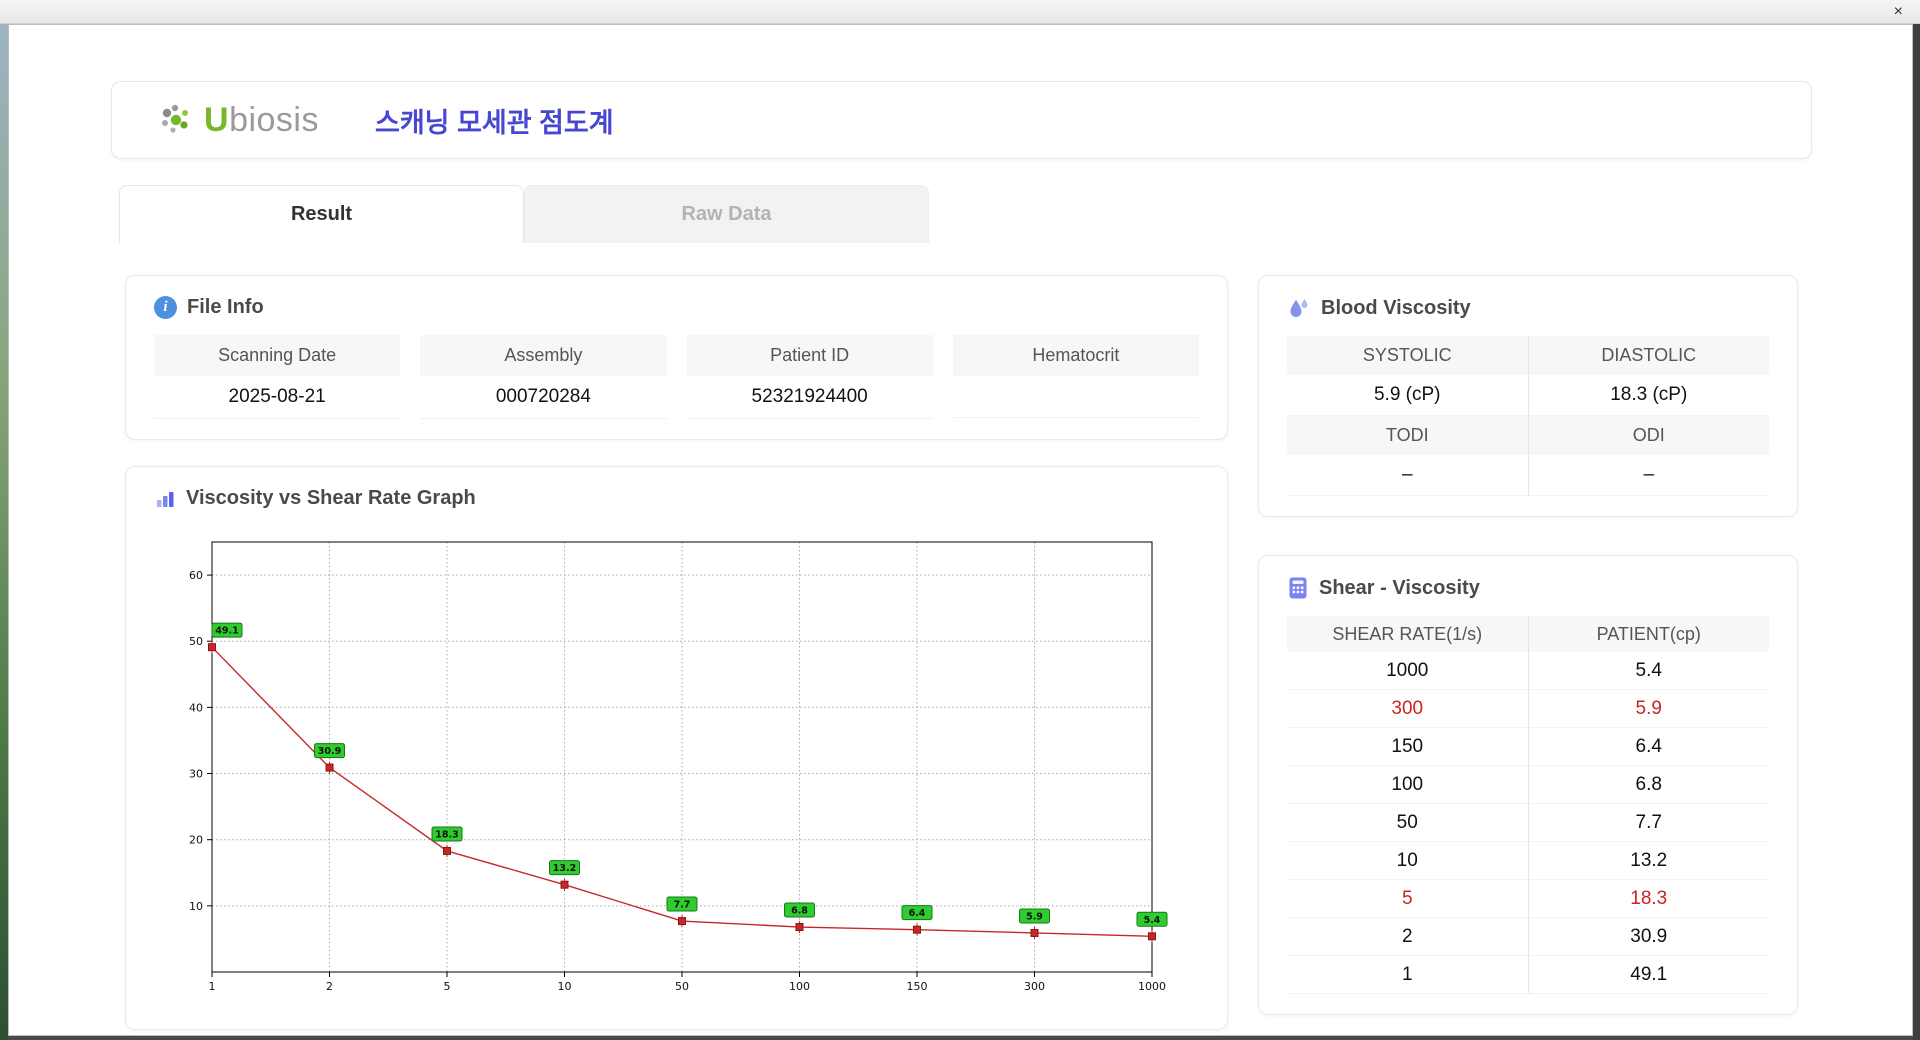 The width and height of the screenshot is (1920, 1040). What do you see at coordinates (726, 214) in the screenshot?
I see `tab-raw-data: Raw Data` at bounding box center [726, 214].